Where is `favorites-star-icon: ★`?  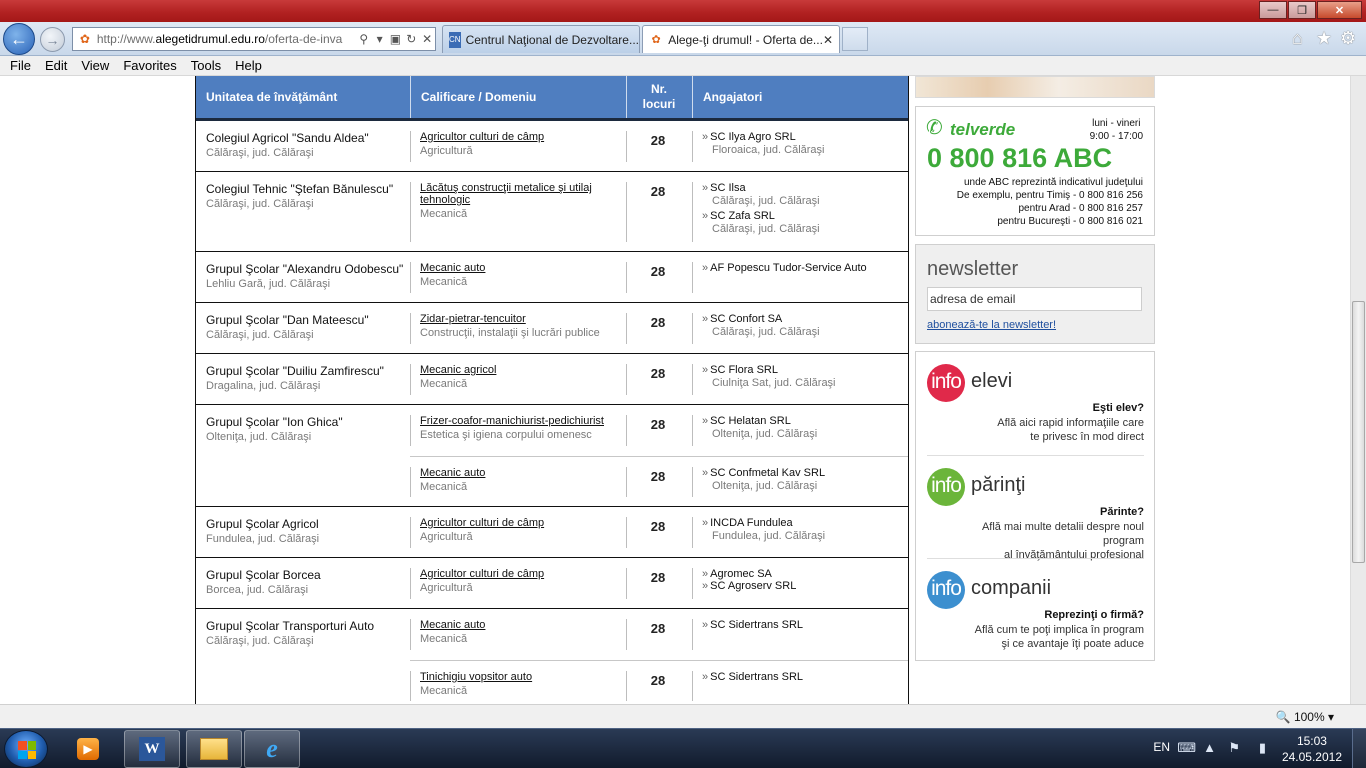 favorites-star-icon: ★ is located at coordinates (1324, 38).